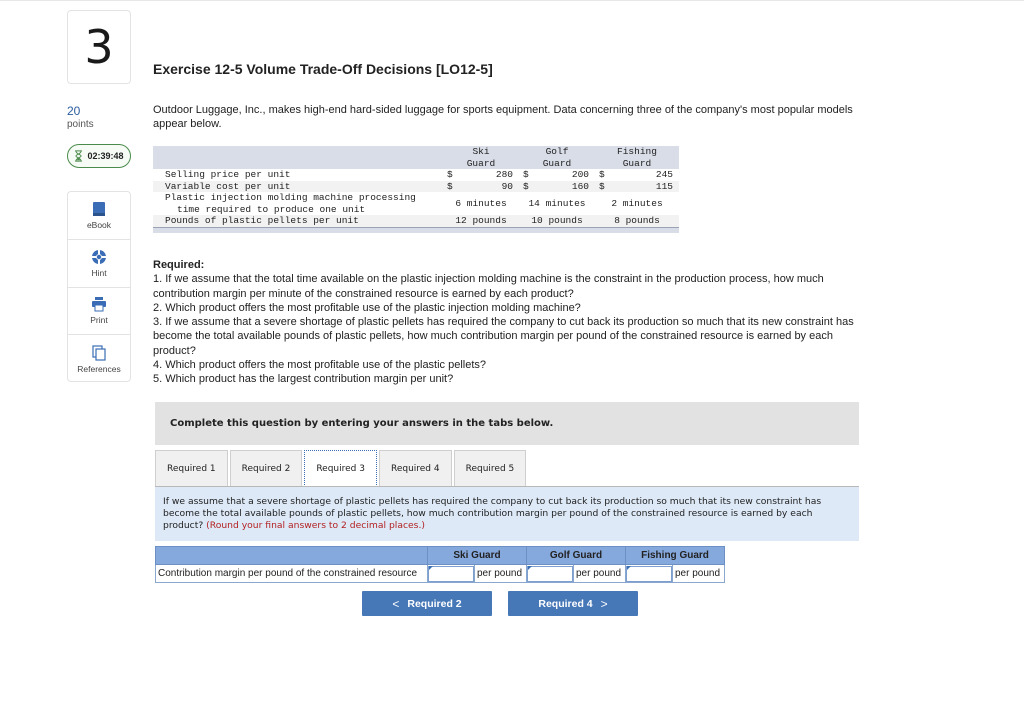  I want to click on golf-guard-input, so click(550, 573).